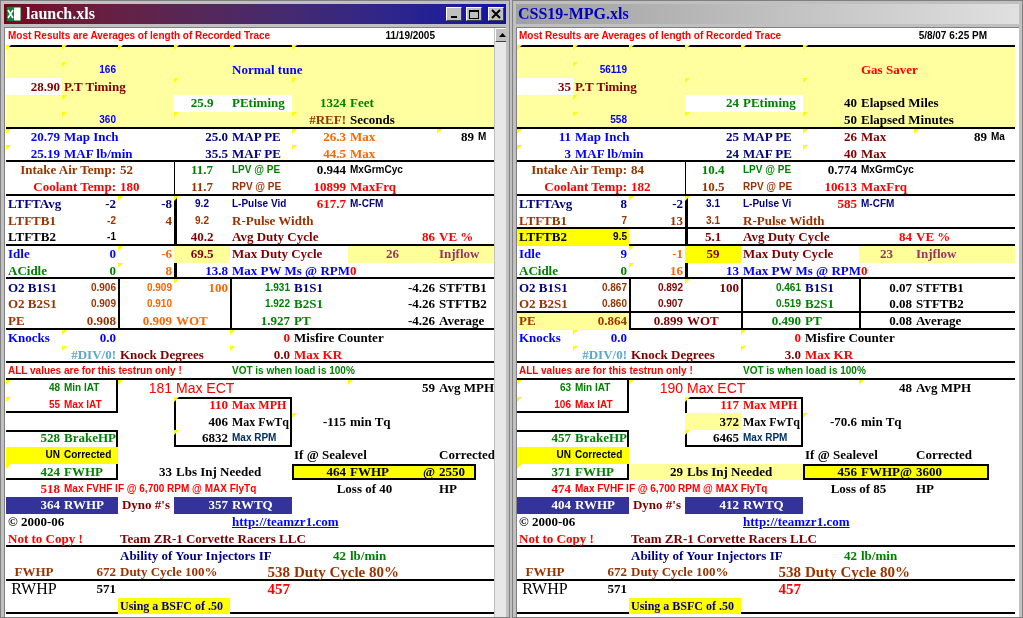  What do you see at coordinates (267, 69) in the screenshot?
I see `cell-text: Normal tune` at bounding box center [267, 69].